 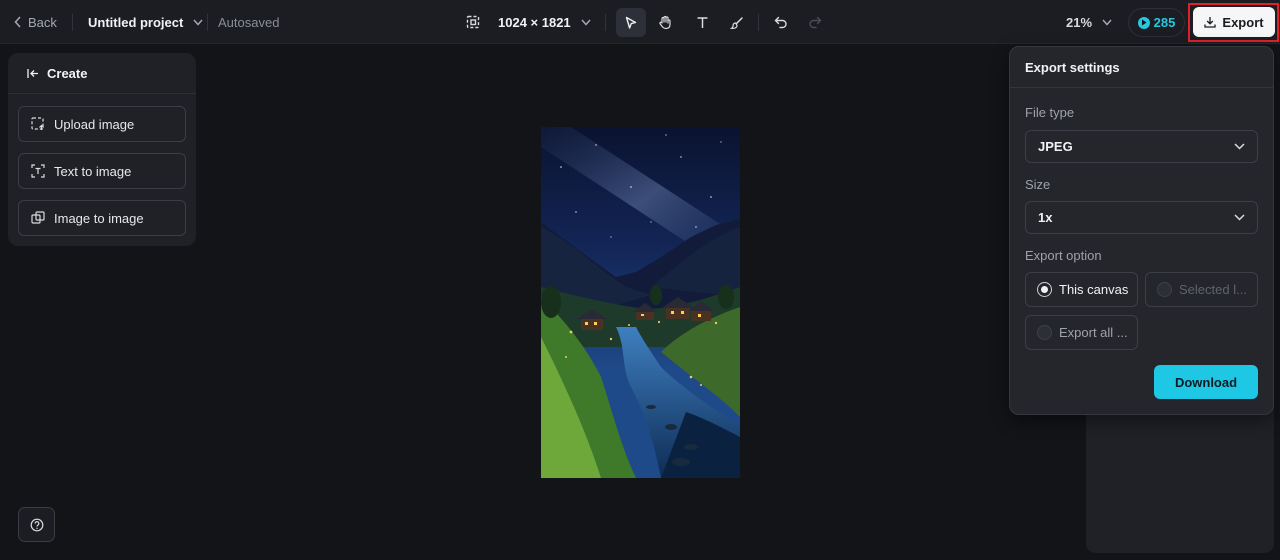 I want to click on export-settings-title: Export settings, so click(x=1141, y=67).